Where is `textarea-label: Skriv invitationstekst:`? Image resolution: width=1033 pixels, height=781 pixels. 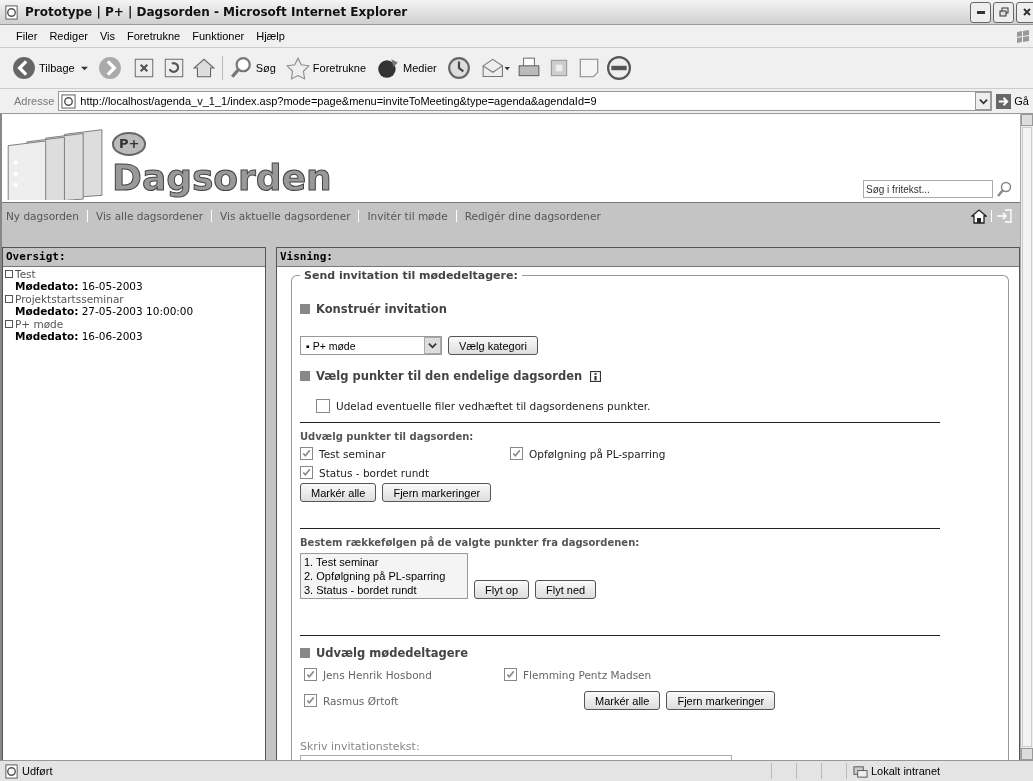 textarea-label: Skriv invitationstekst: is located at coordinates (360, 746).